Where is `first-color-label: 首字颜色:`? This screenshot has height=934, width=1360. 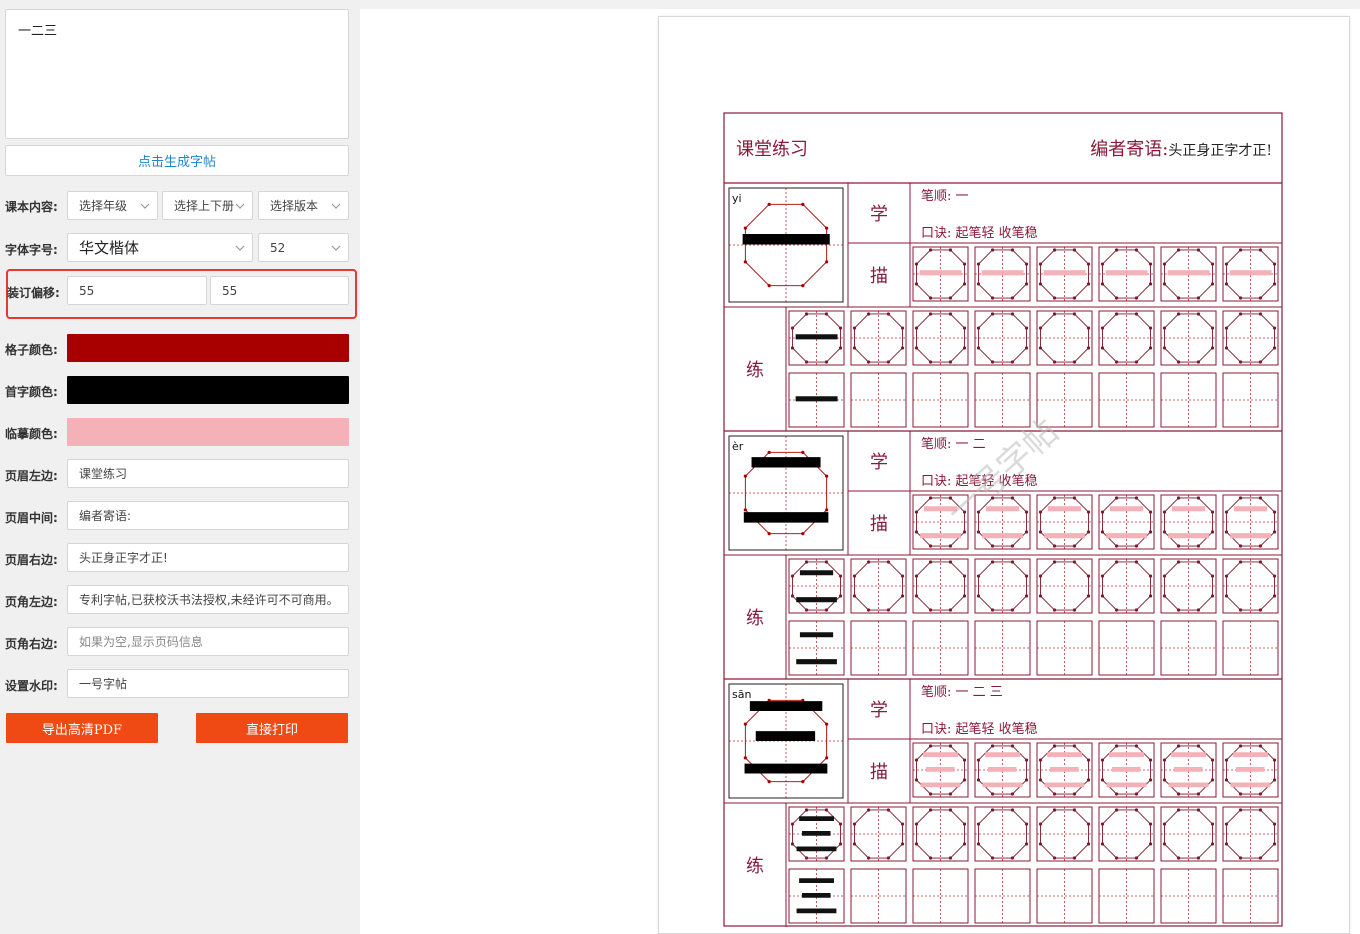 first-color-label: 首字颜色: is located at coordinates (31, 392).